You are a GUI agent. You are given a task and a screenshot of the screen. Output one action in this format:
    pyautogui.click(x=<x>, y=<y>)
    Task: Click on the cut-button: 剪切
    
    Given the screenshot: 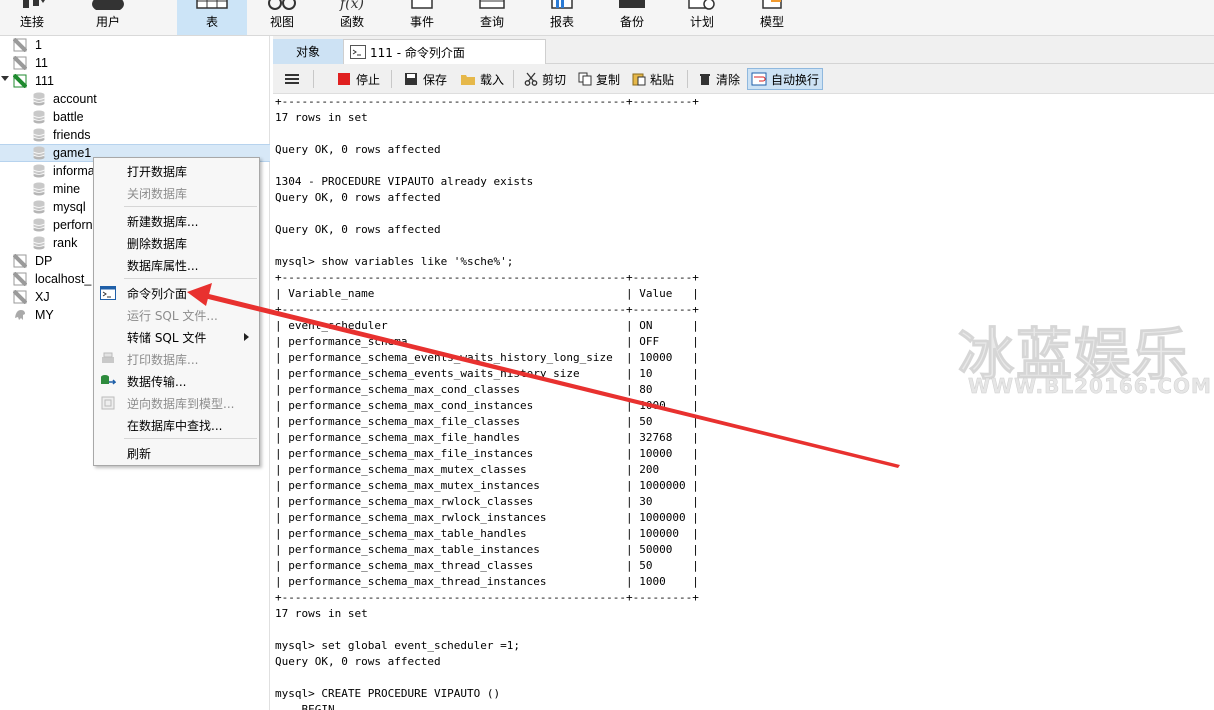 What is the action you would take?
    pyautogui.click(x=545, y=79)
    